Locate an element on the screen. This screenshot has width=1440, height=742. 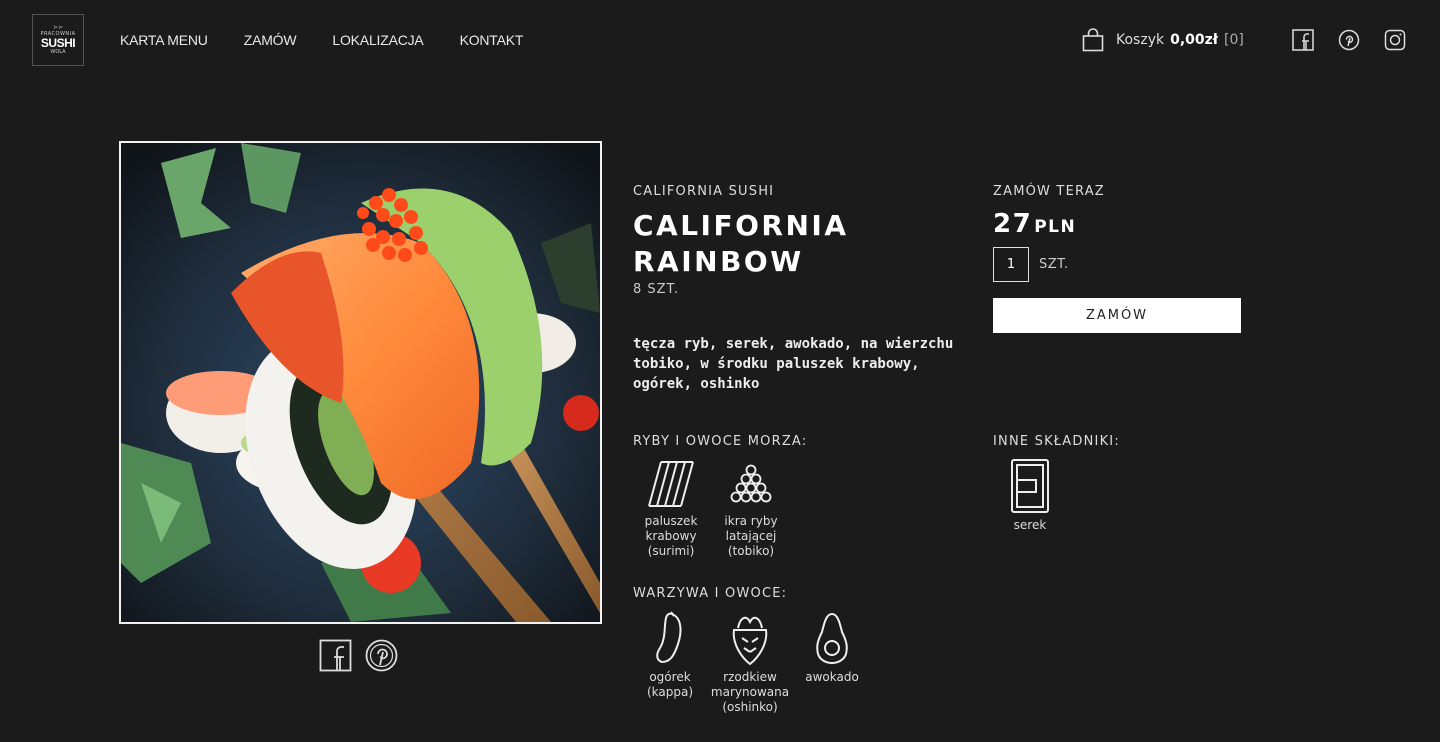
seafood-section-label: RYBY I OWOCE MORZA: is located at coordinates (720, 441).